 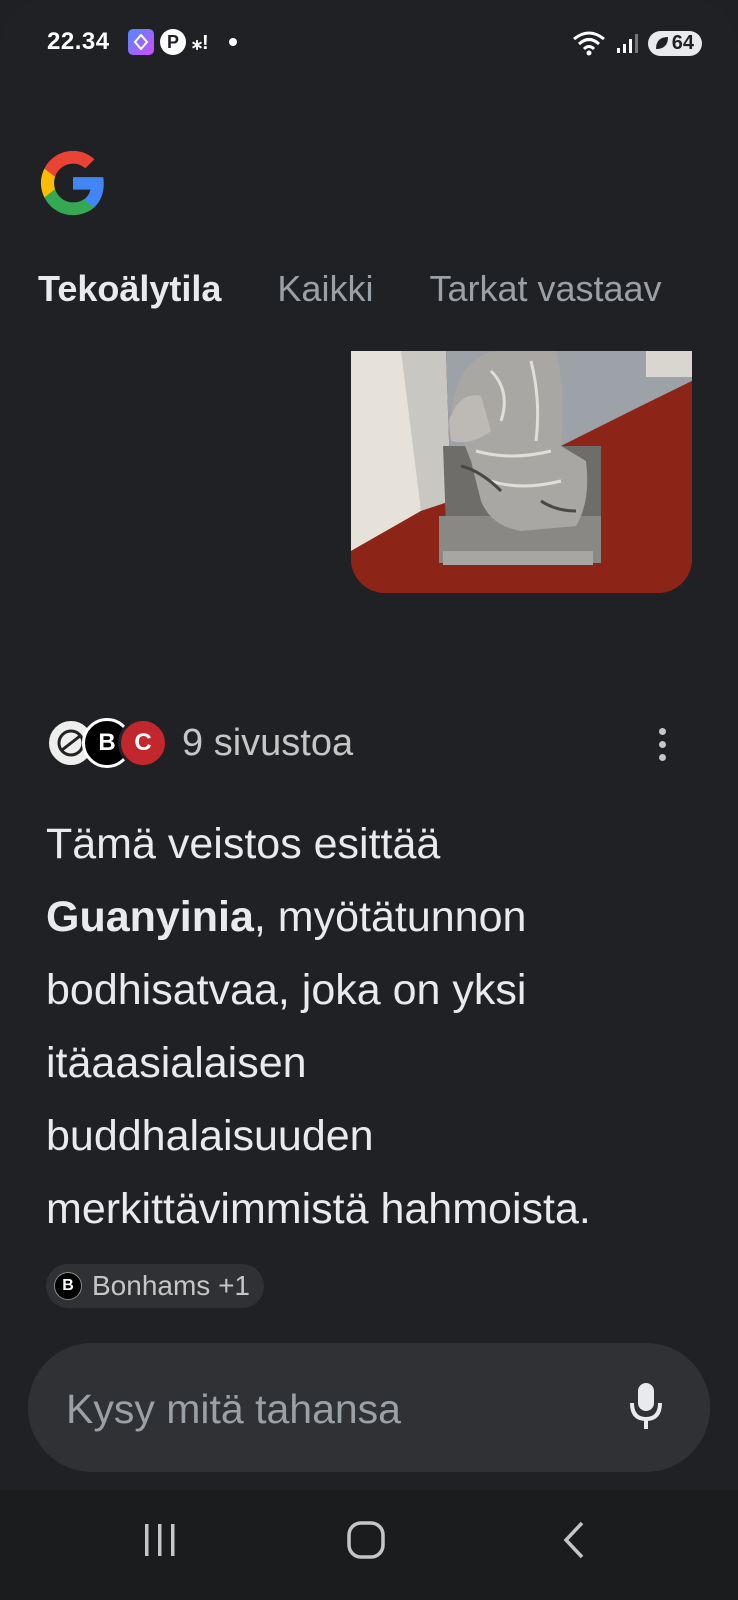 I want to click on citation-chip: B Bonhams +1, so click(x=155, y=1286).